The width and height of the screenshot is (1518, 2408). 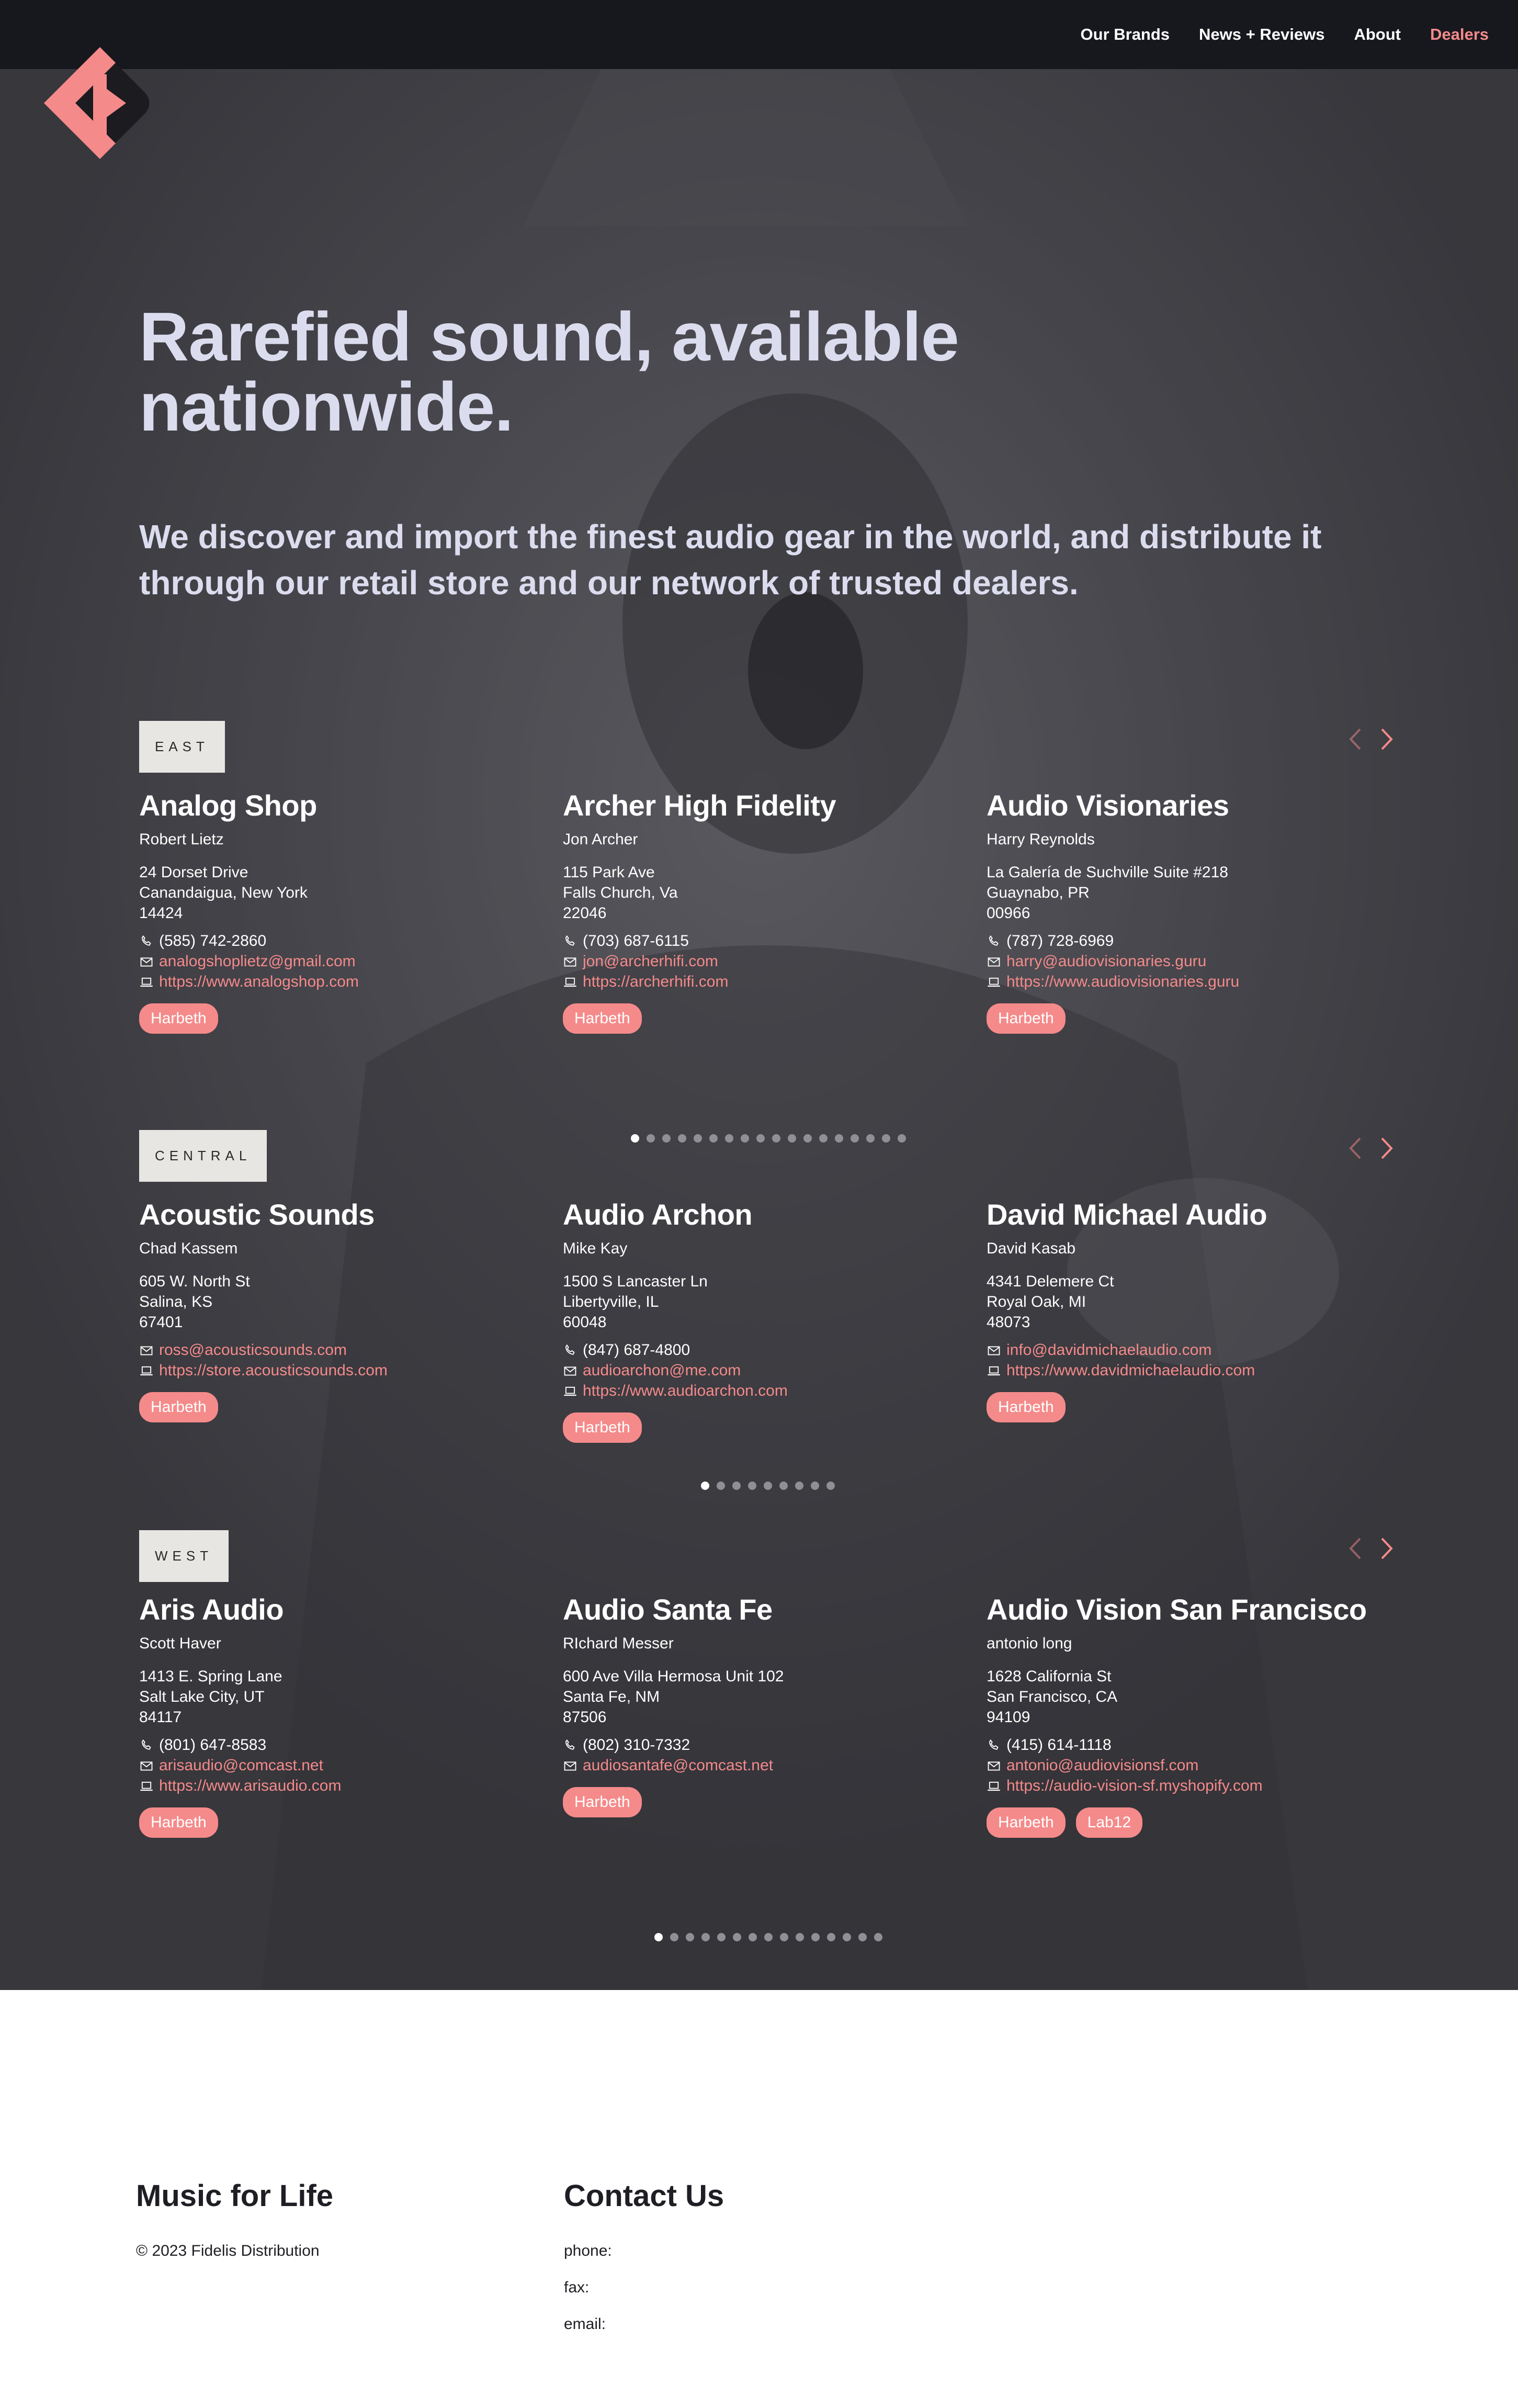 What do you see at coordinates (343, 1786) in the screenshot?
I see `dealer-website-link: https://www.arisaudio.com` at bounding box center [343, 1786].